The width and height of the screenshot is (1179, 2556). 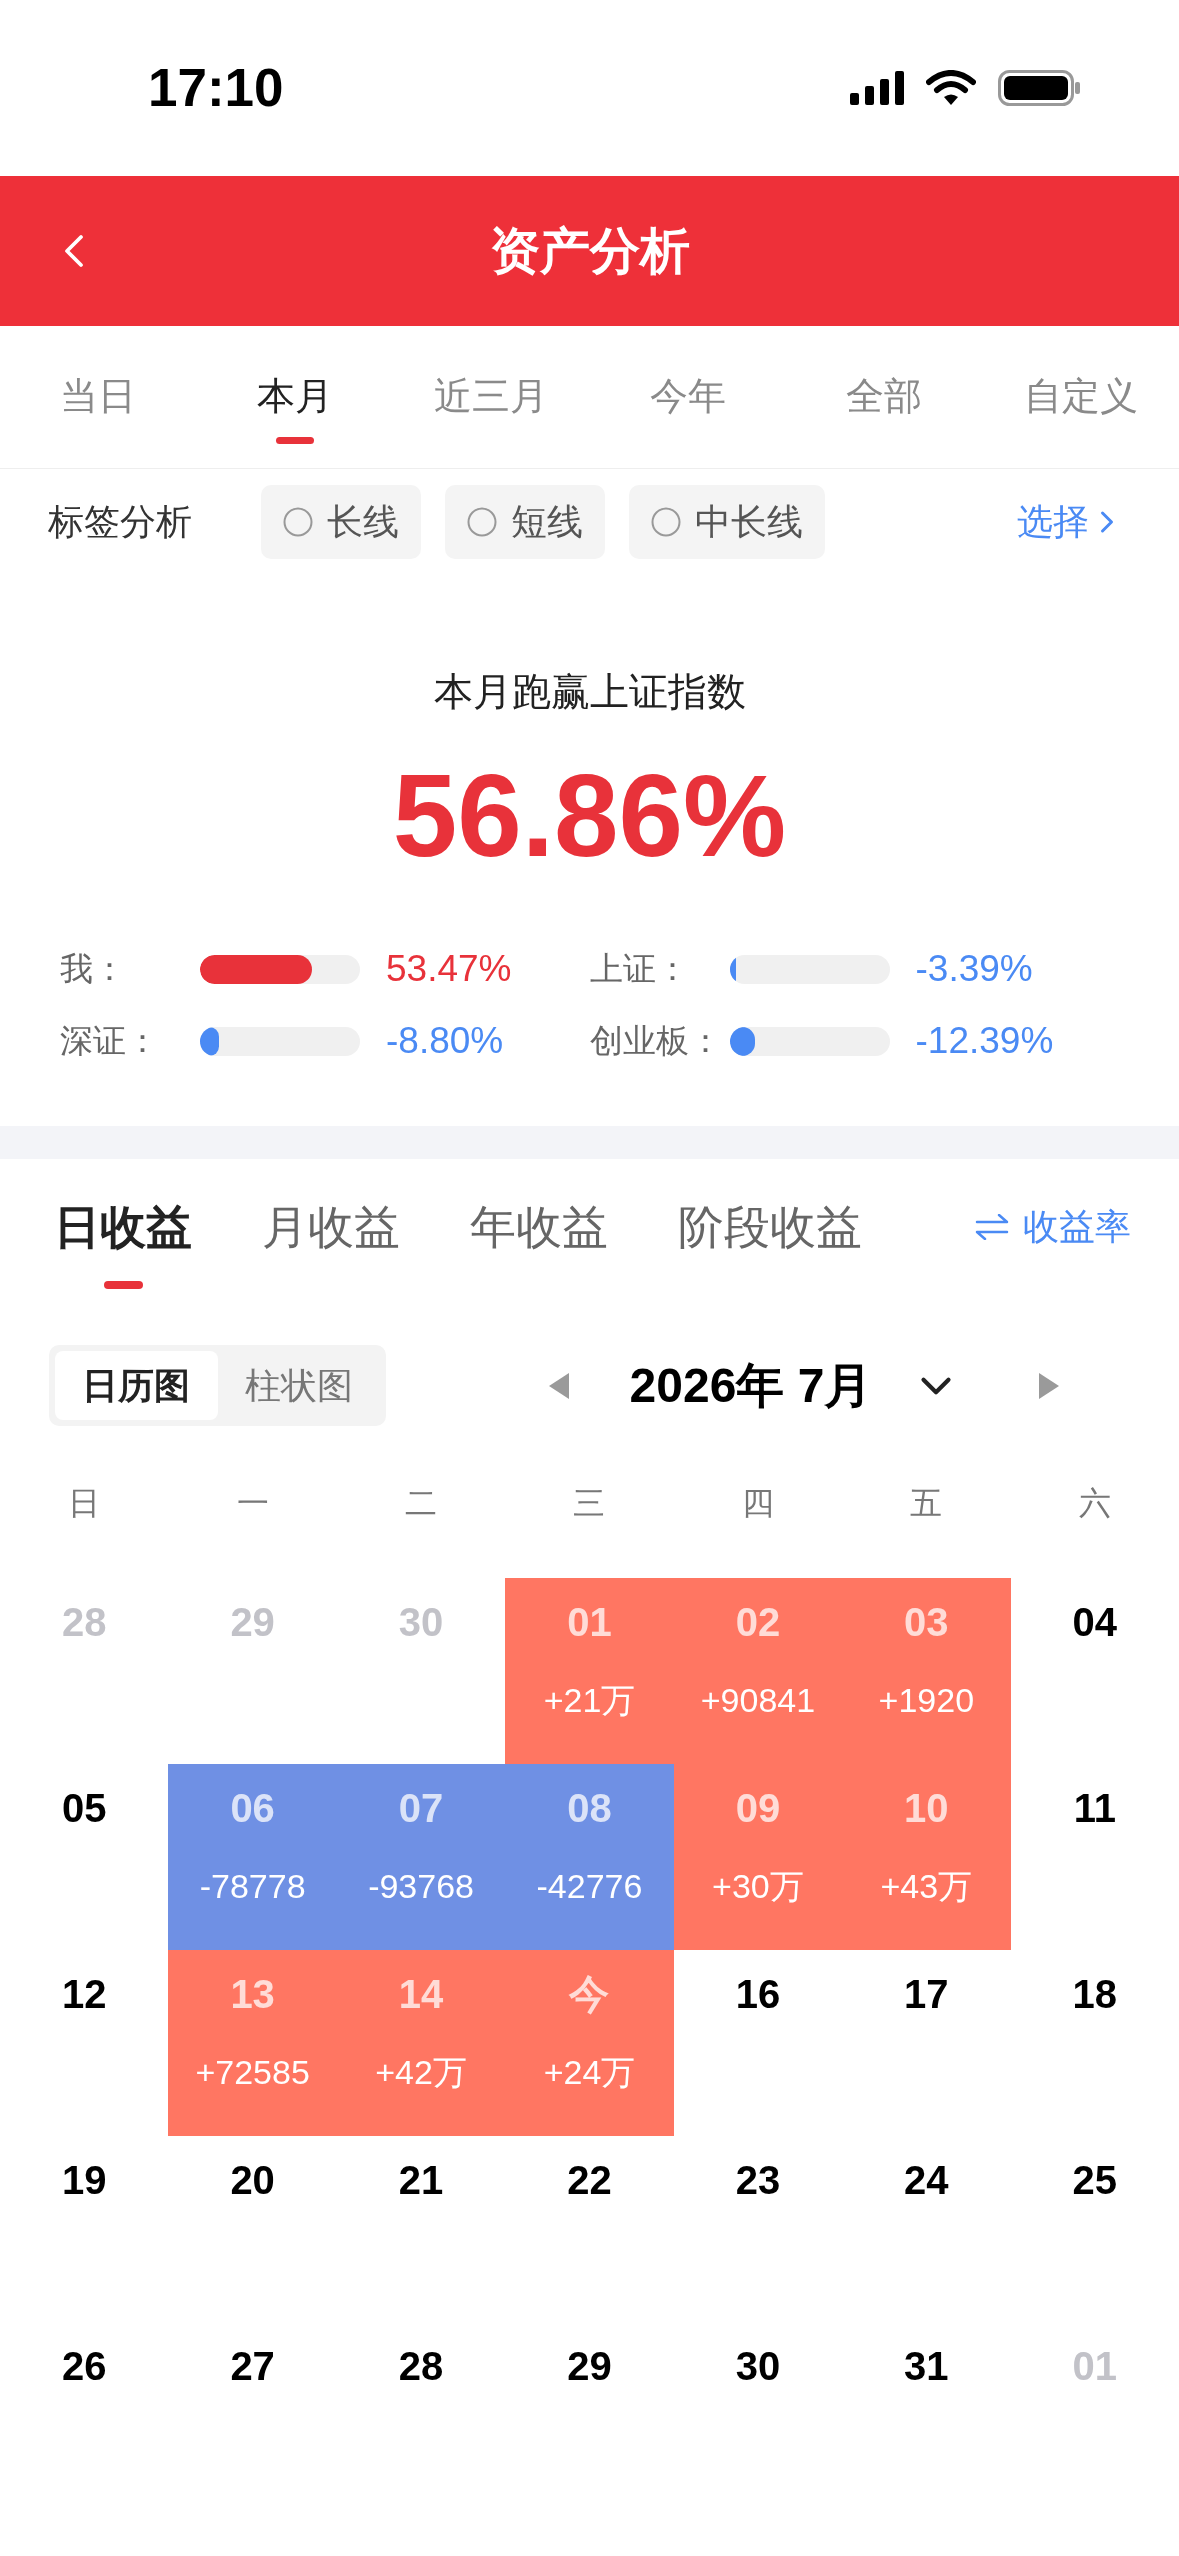 I want to click on day-change: +42万, so click(x=421, y=2072).